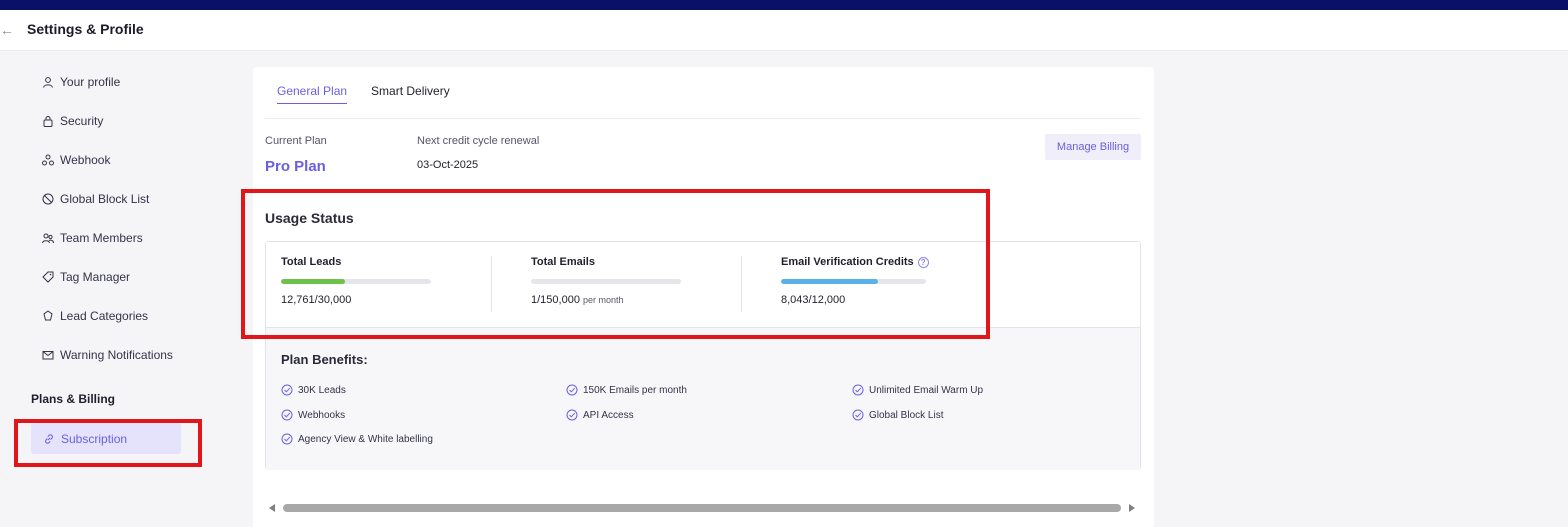 The width and height of the screenshot is (1568, 527). What do you see at coordinates (1093, 147) in the screenshot?
I see `manage-billing-button: Manage Billing` at bounding box center [1093, 147].